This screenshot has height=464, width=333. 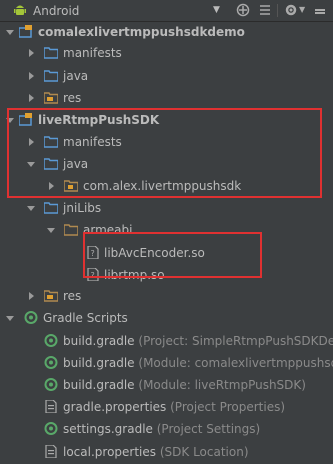 I want to click on tree-row-app-module: comalexlivertmppushsdkdemo, so click(x=166, y=32).